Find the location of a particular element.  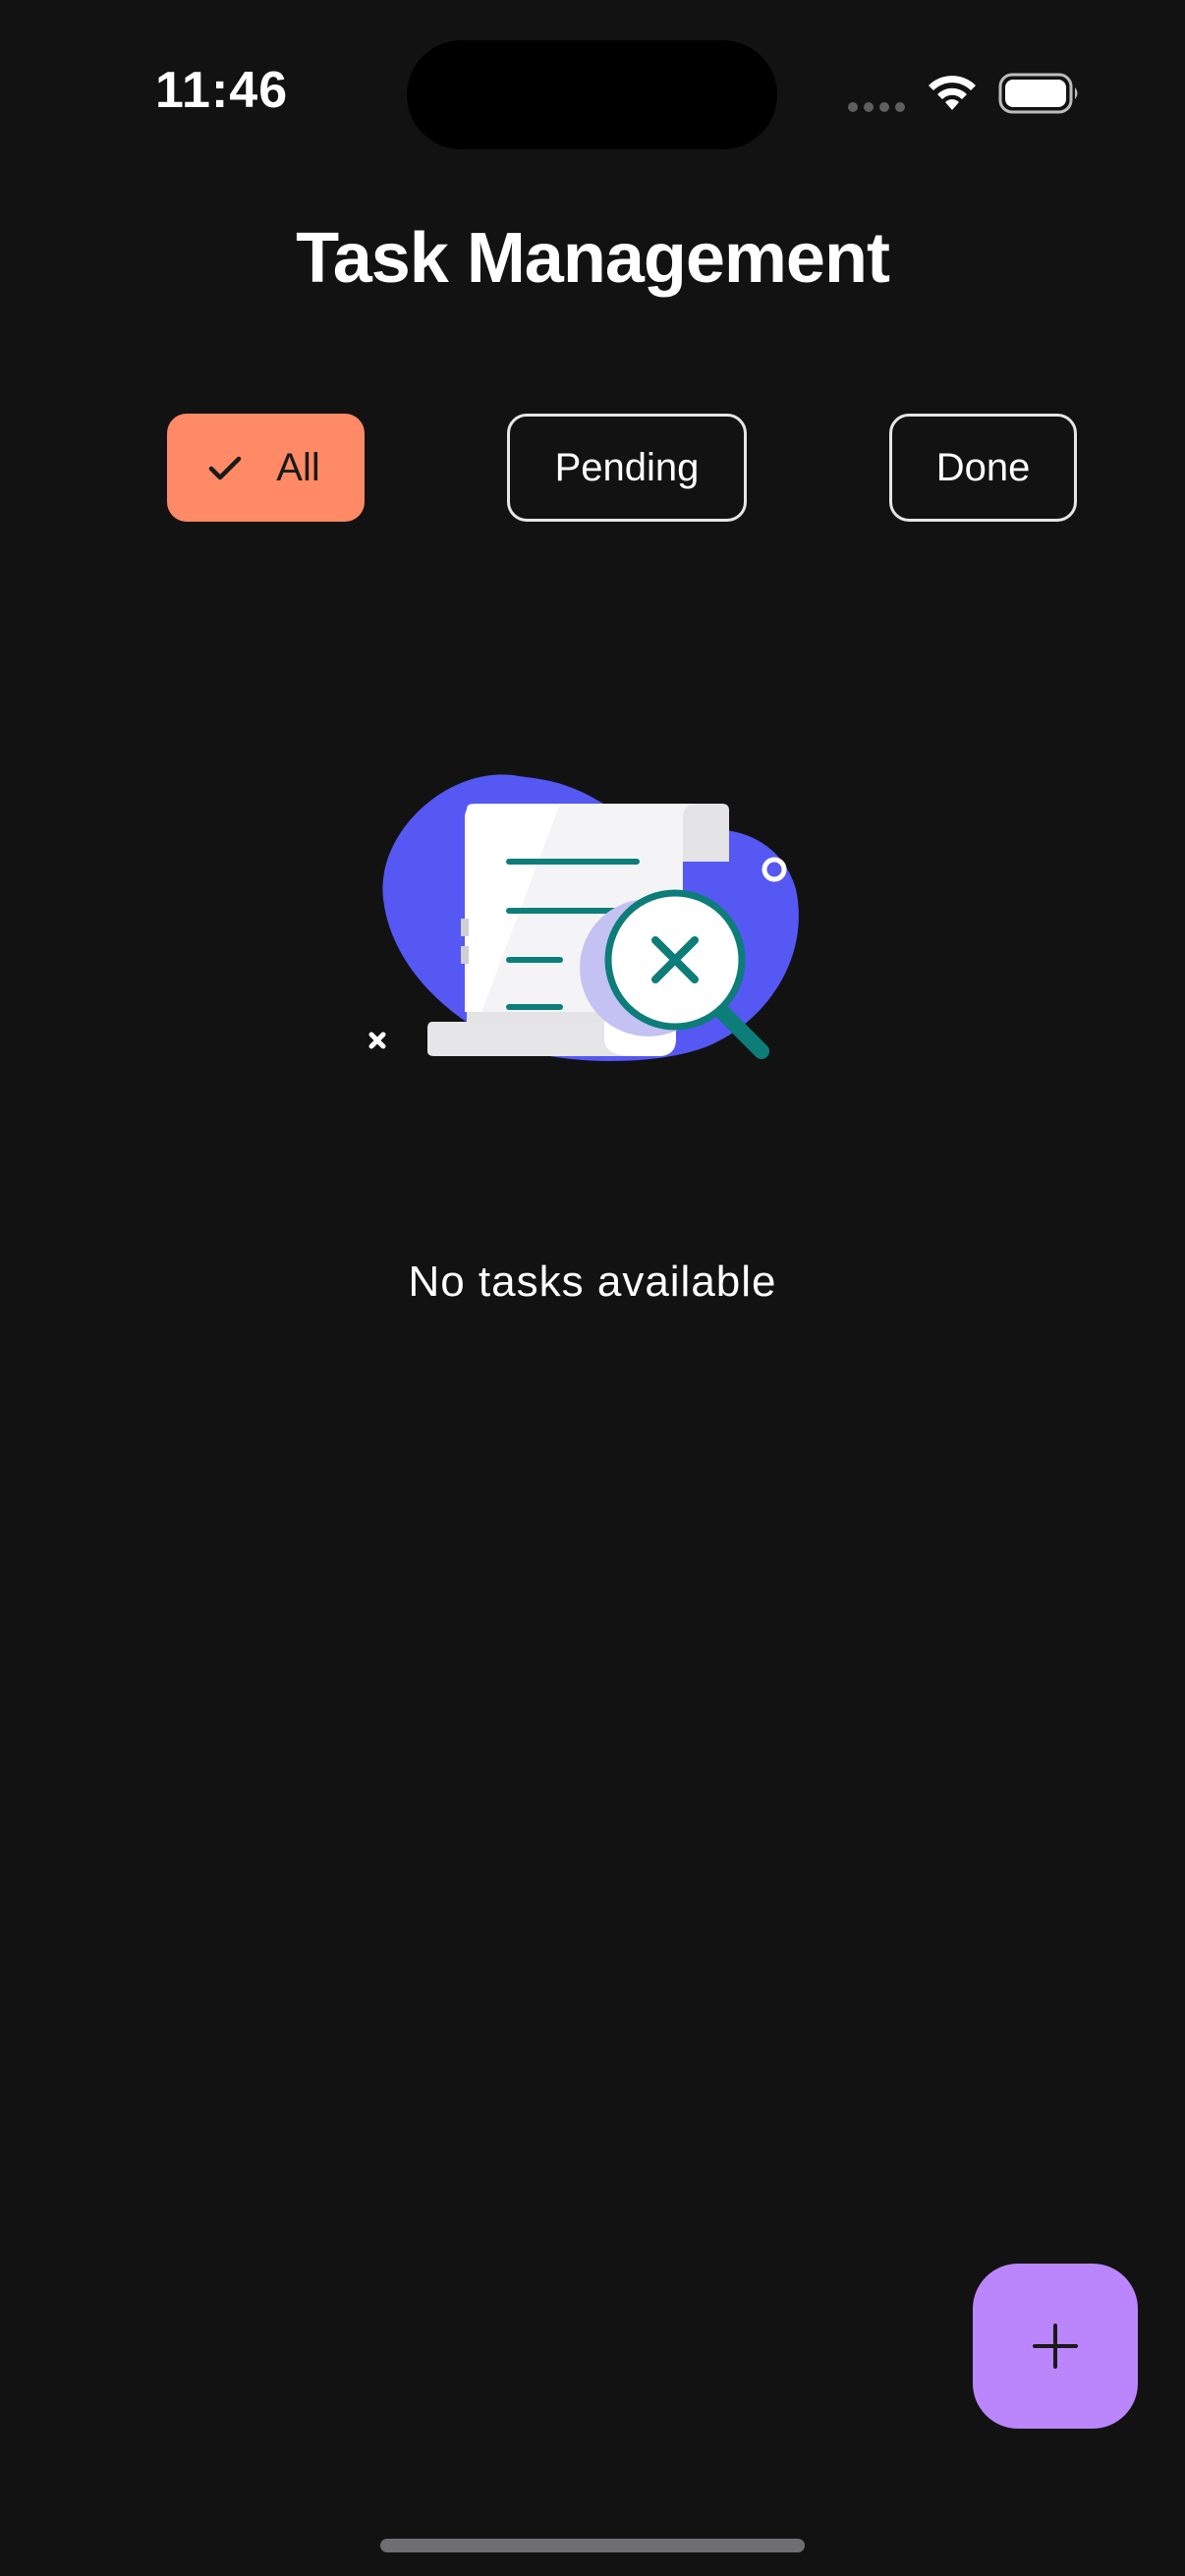

filter-chip-label: All is located at coordinates (298, 467).